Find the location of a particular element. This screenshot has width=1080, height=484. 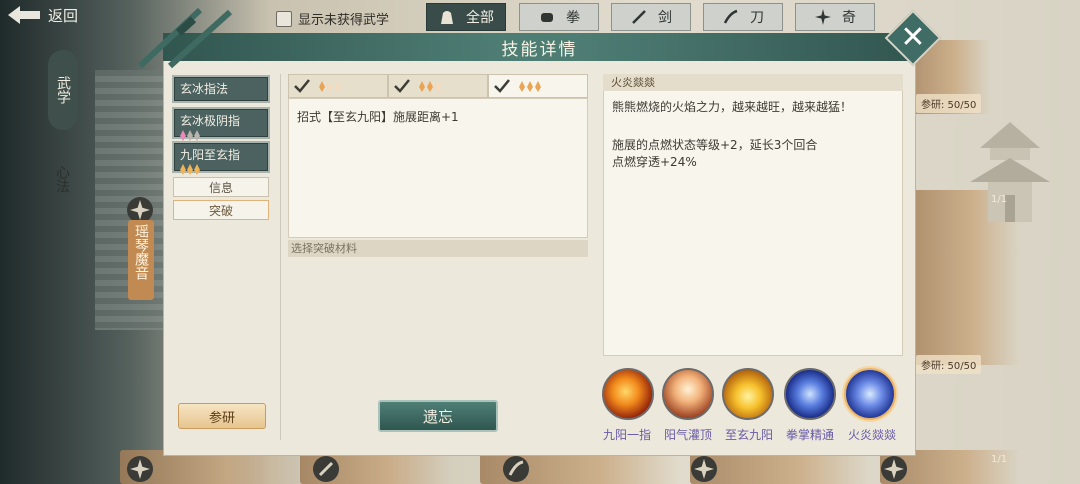

dialog-title: 技能详情 is located at coordinates (539, 49).